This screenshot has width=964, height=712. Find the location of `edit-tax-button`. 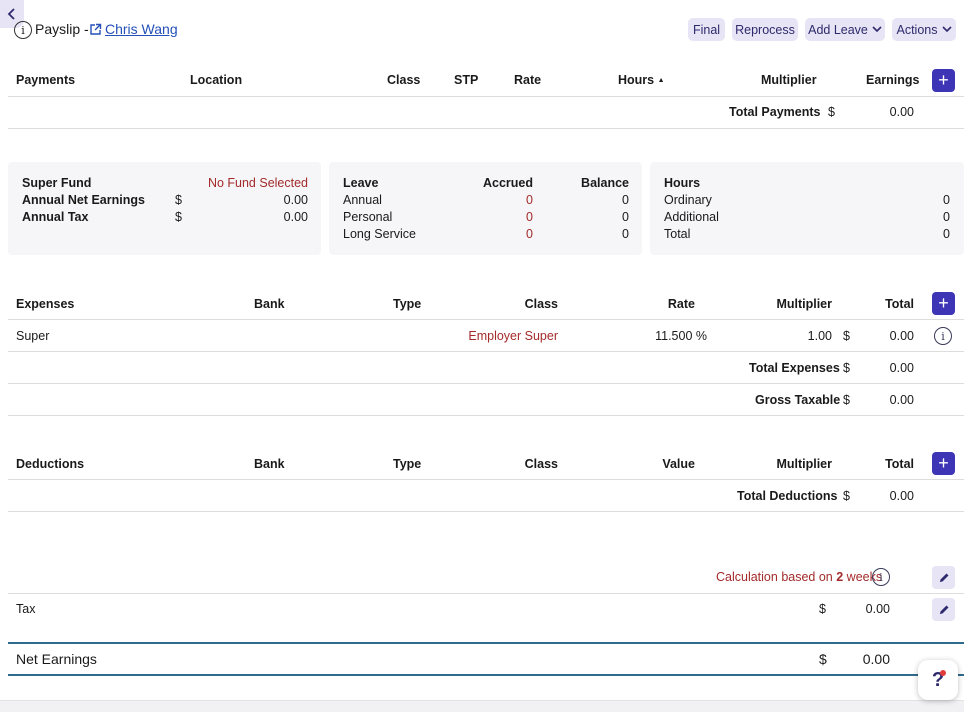

edit-tax-button is located at coordinates (943, 609).